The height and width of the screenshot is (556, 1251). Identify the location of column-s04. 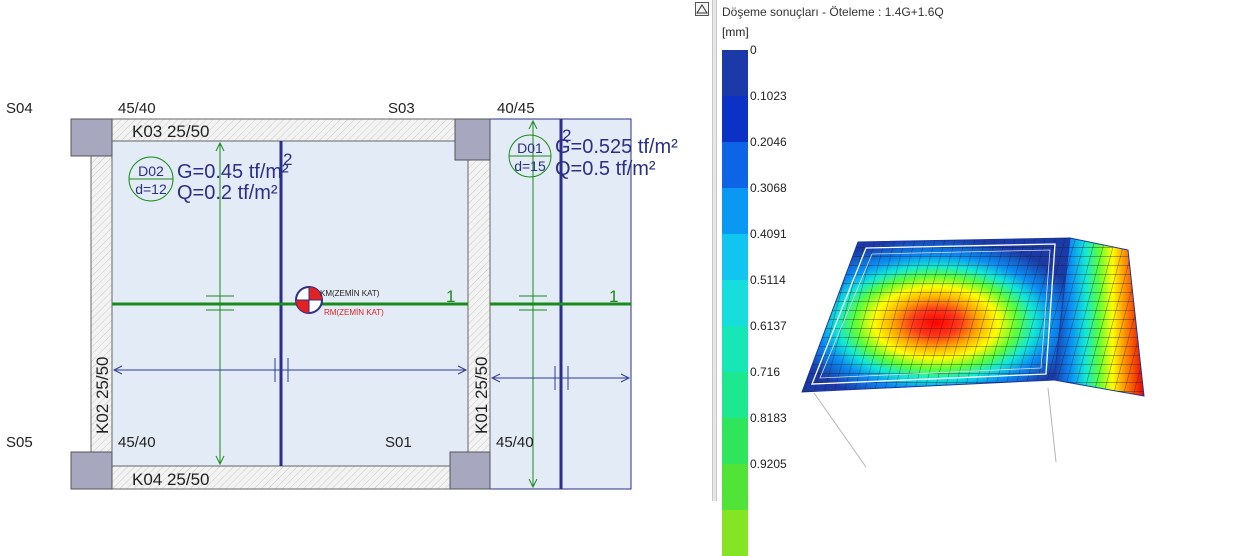
(91, 137).